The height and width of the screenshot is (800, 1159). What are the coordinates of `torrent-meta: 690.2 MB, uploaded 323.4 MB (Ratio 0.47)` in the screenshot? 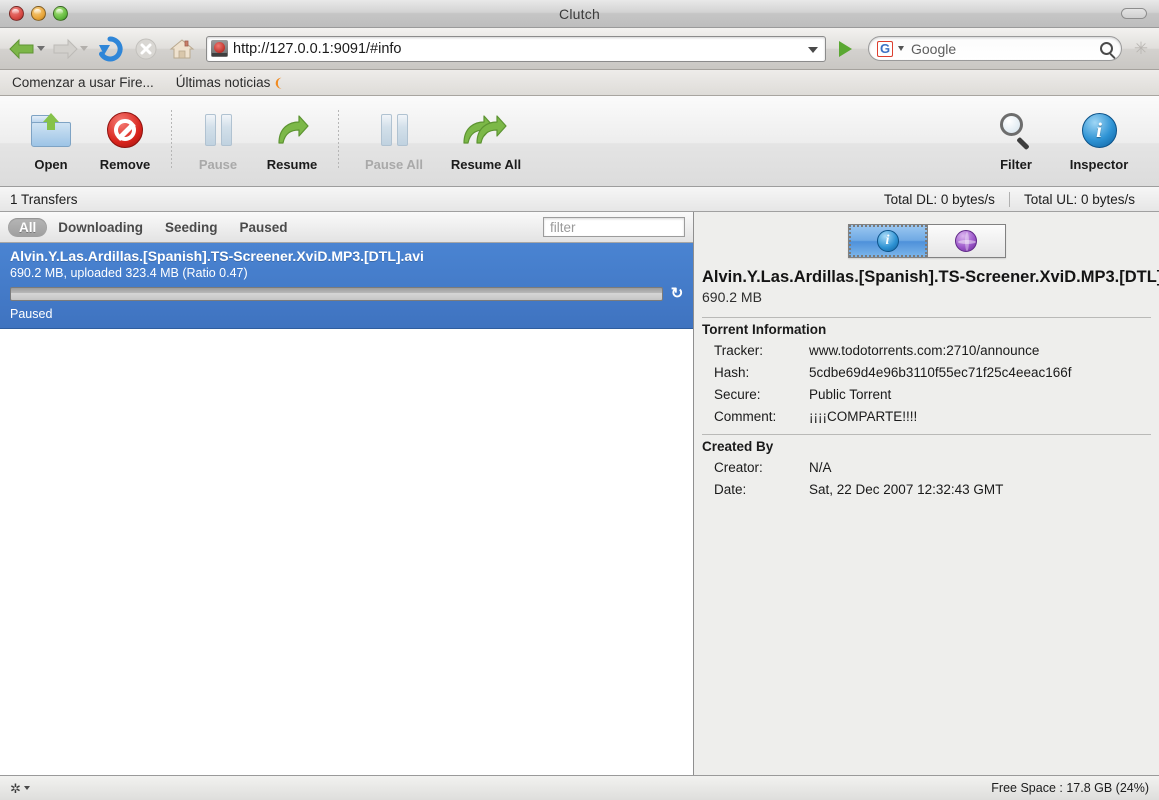 It's located at (129, 273).